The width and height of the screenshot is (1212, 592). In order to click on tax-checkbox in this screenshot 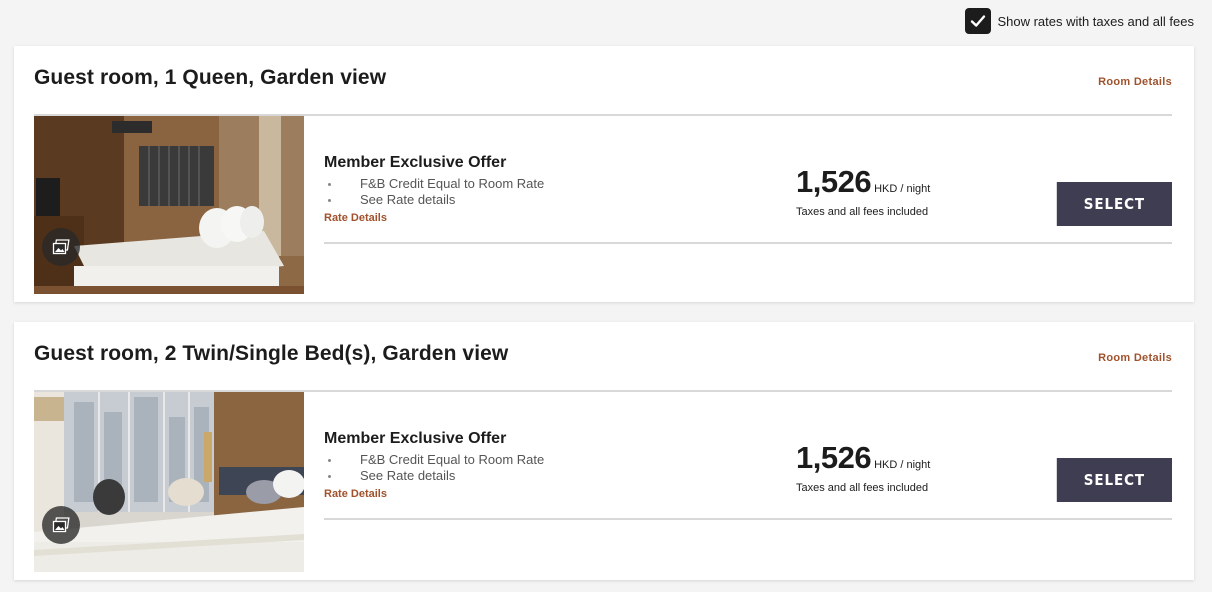, I will do `click(978, 21)`.